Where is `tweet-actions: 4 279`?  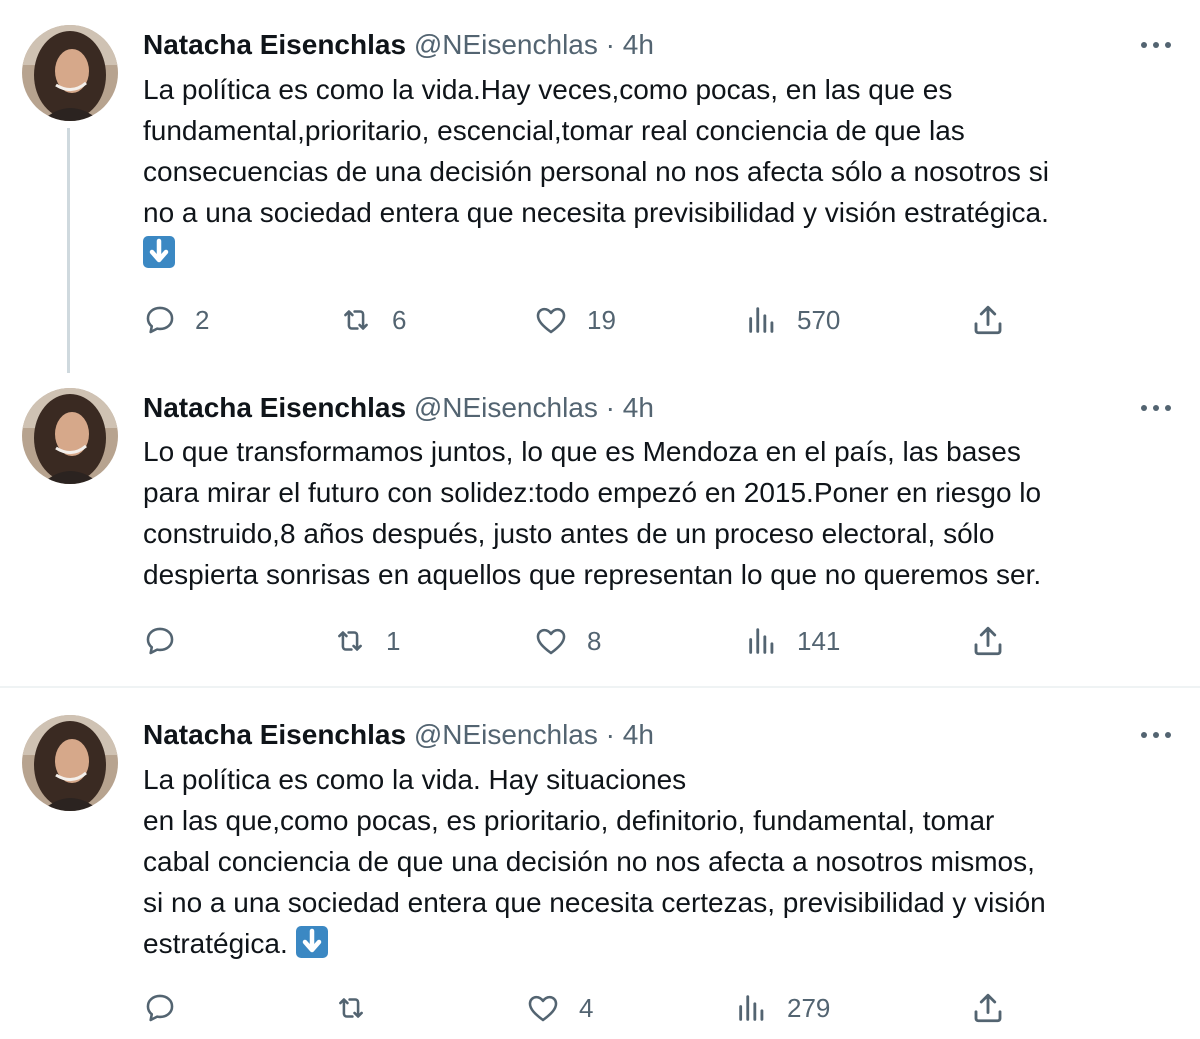
tweet-actions: 4 279 is located at coordinates (600, 1008).